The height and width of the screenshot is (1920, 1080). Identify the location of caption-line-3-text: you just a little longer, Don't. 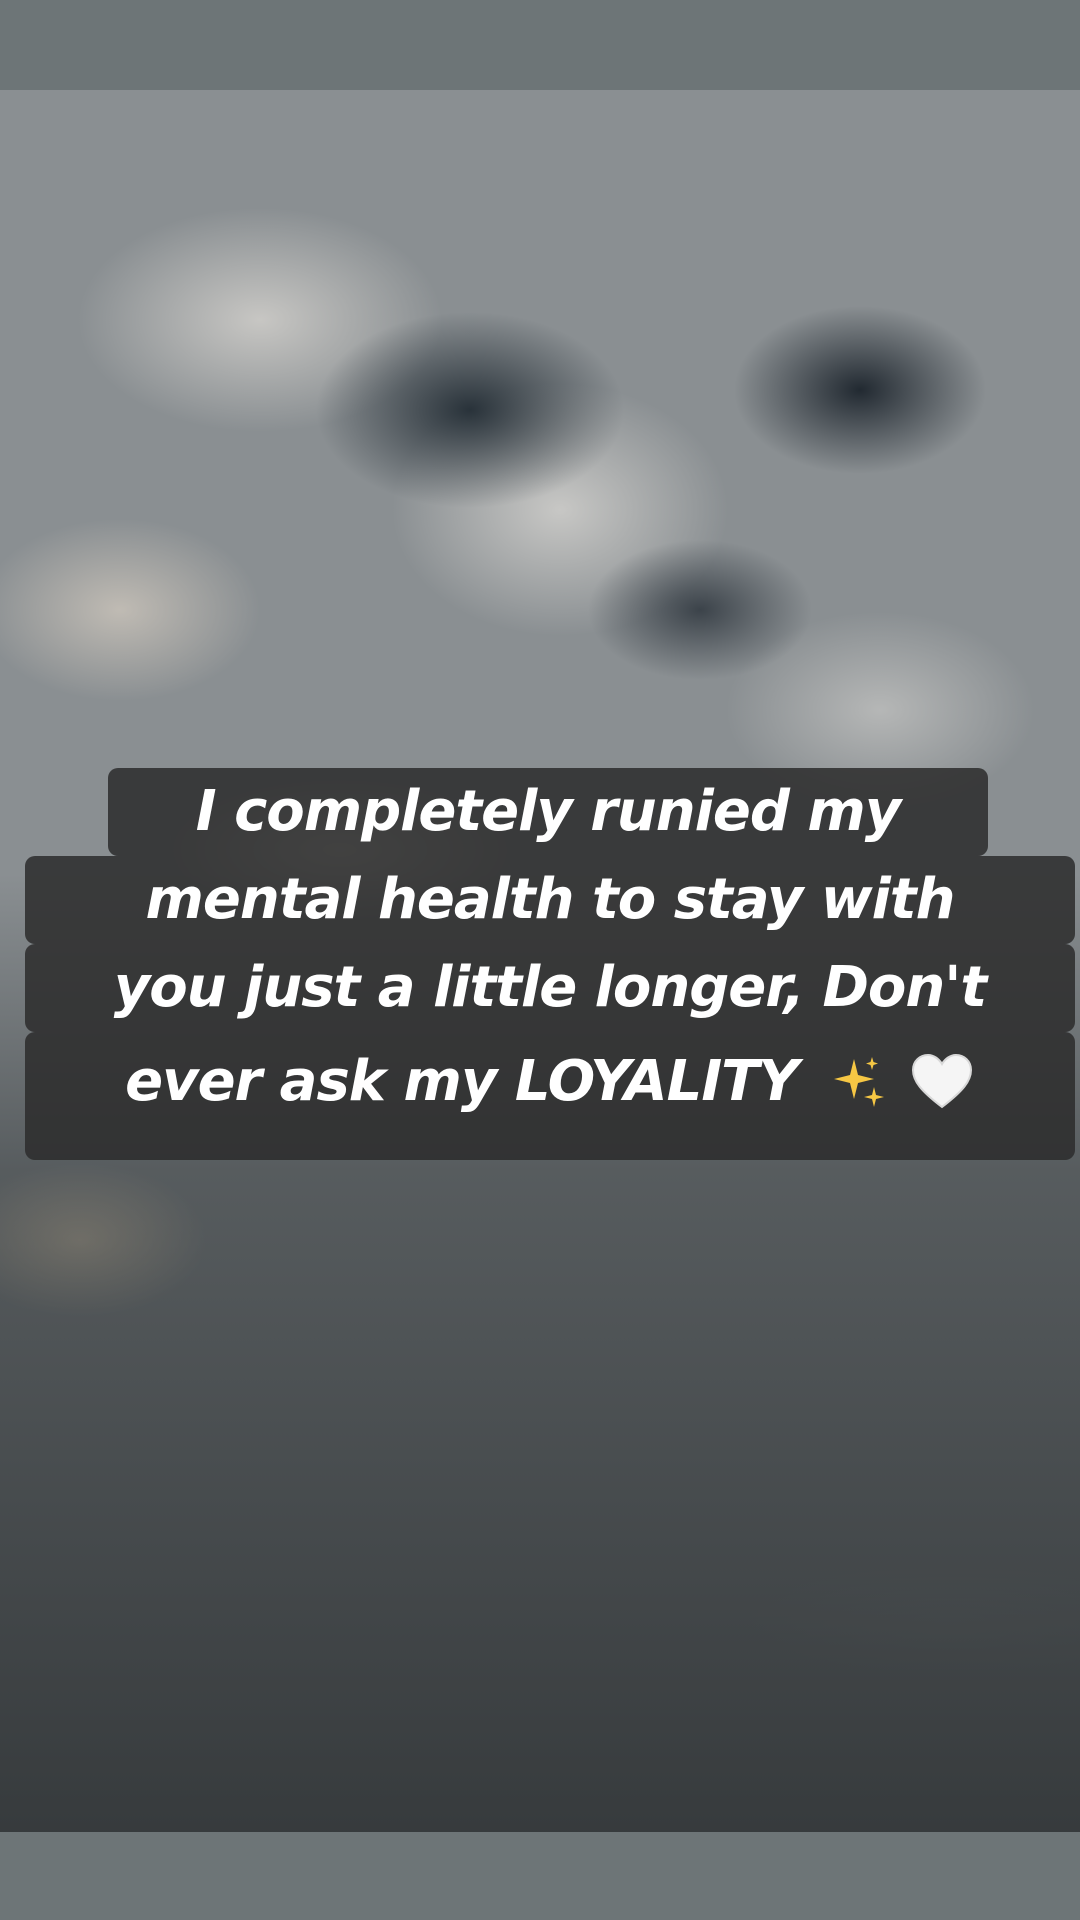
(550, 987).